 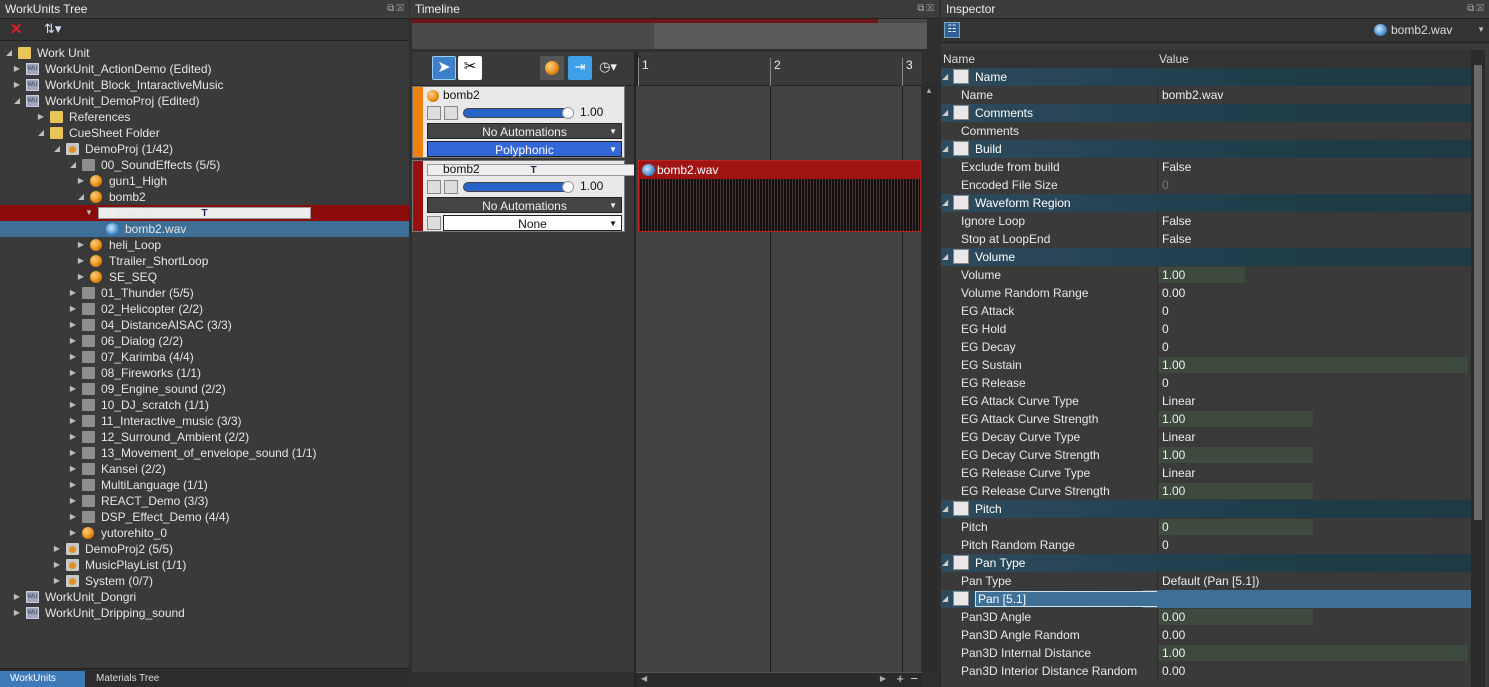 I want to click on volume-slider, so click(x=518, y=187).